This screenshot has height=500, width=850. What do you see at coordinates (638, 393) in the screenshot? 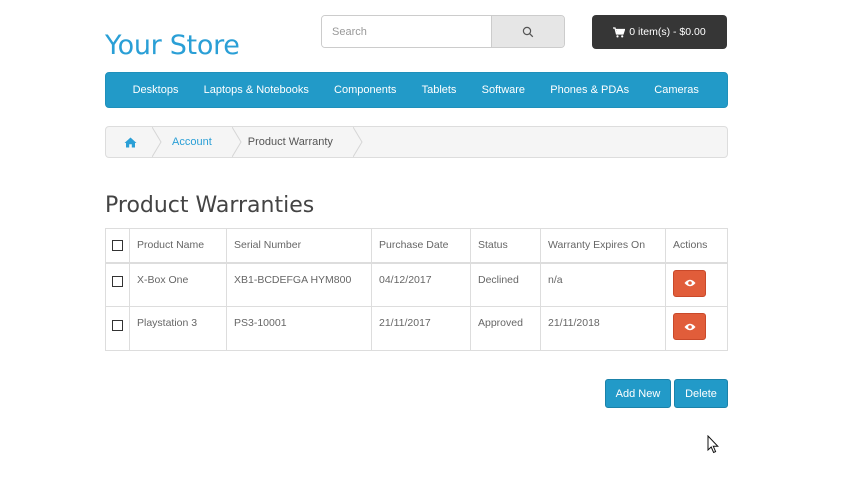
I see `add-new-button: Add New` at bounding box center [638, 393].